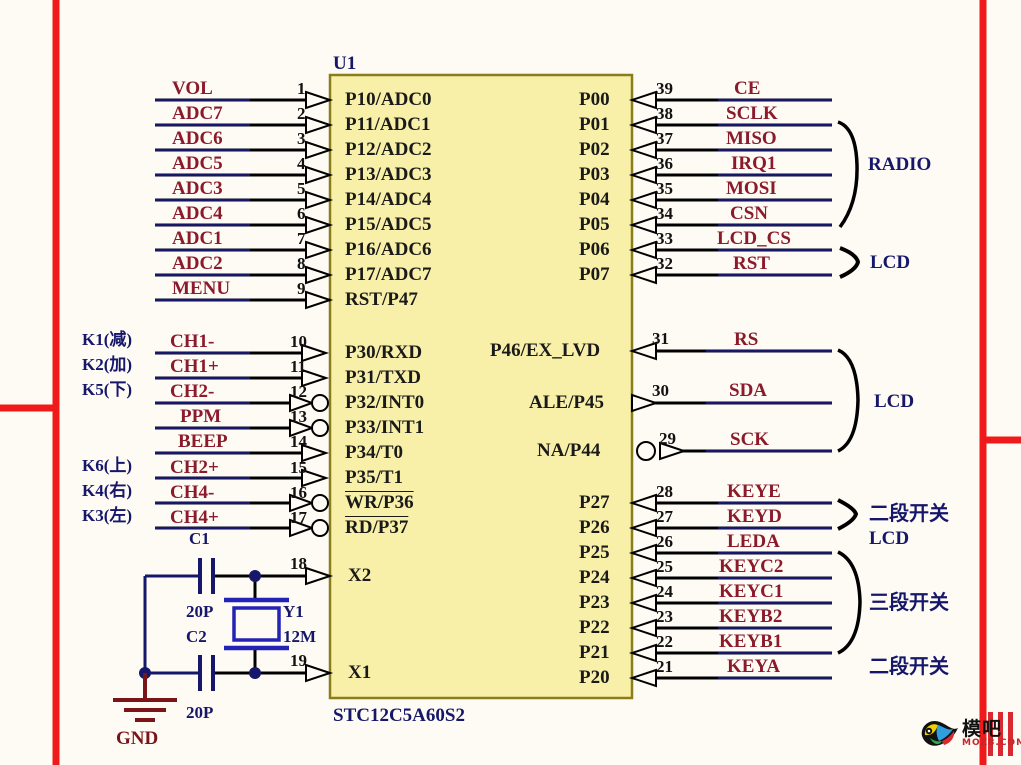 The width and height of the screenshot is (1021, 765). What do you see at coordinates (751, 616) in the screenshot?
I see `net-label: KEYB2` at bounding box center [751, 616].